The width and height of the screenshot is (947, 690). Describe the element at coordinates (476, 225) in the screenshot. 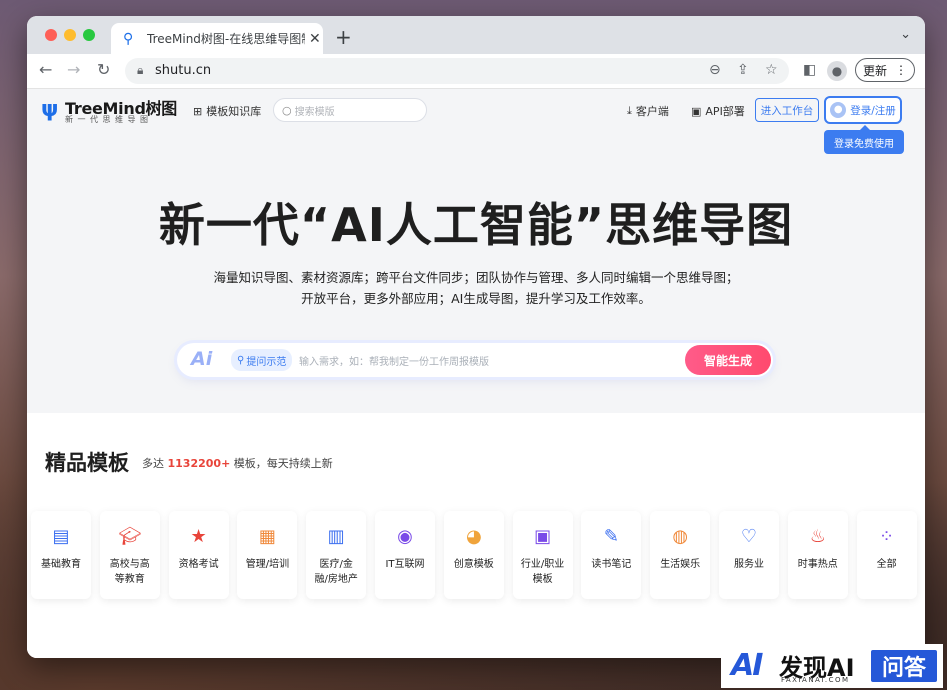

I see `hero-title: 新一代“AI人工智能”思维导图` at that location.